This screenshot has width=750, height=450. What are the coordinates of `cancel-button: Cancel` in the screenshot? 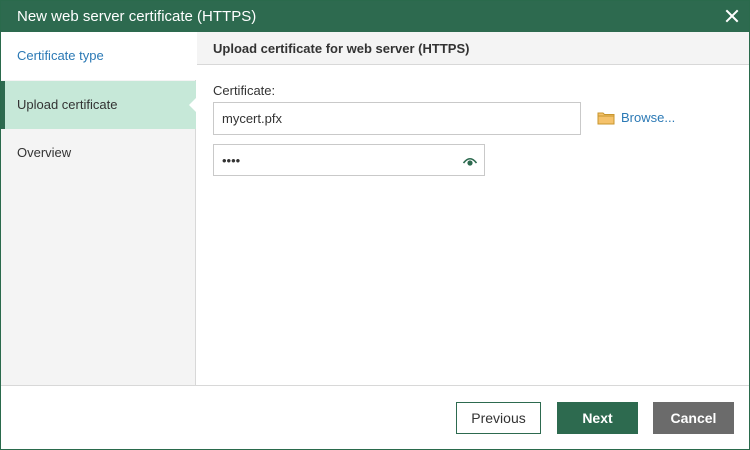 It's located at (693, 418).